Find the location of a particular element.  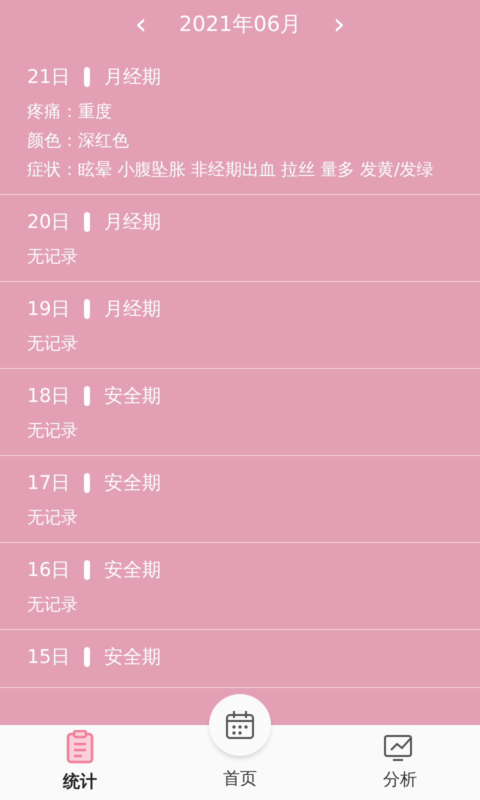

calendar-icon is located at coordinates (240, 725).